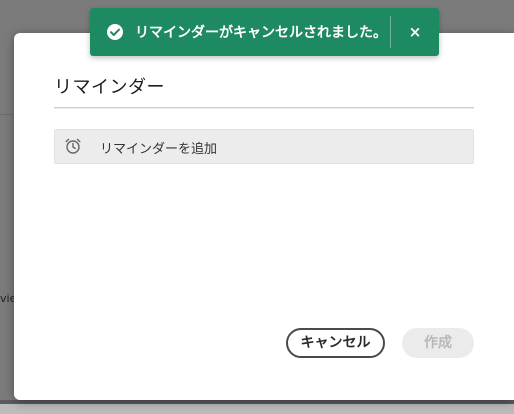 Image resolution: width=514 pixels, height=414 pixels. I want to click on background-truncated-text: view, so click(7, 298).